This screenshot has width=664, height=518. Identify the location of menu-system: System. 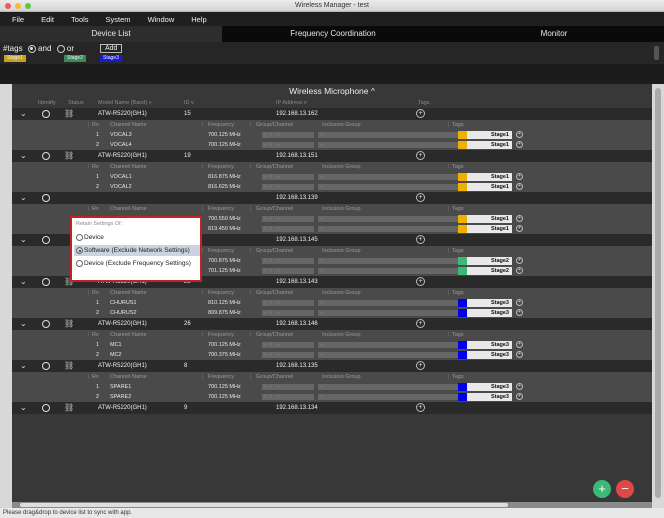
(118, 19).